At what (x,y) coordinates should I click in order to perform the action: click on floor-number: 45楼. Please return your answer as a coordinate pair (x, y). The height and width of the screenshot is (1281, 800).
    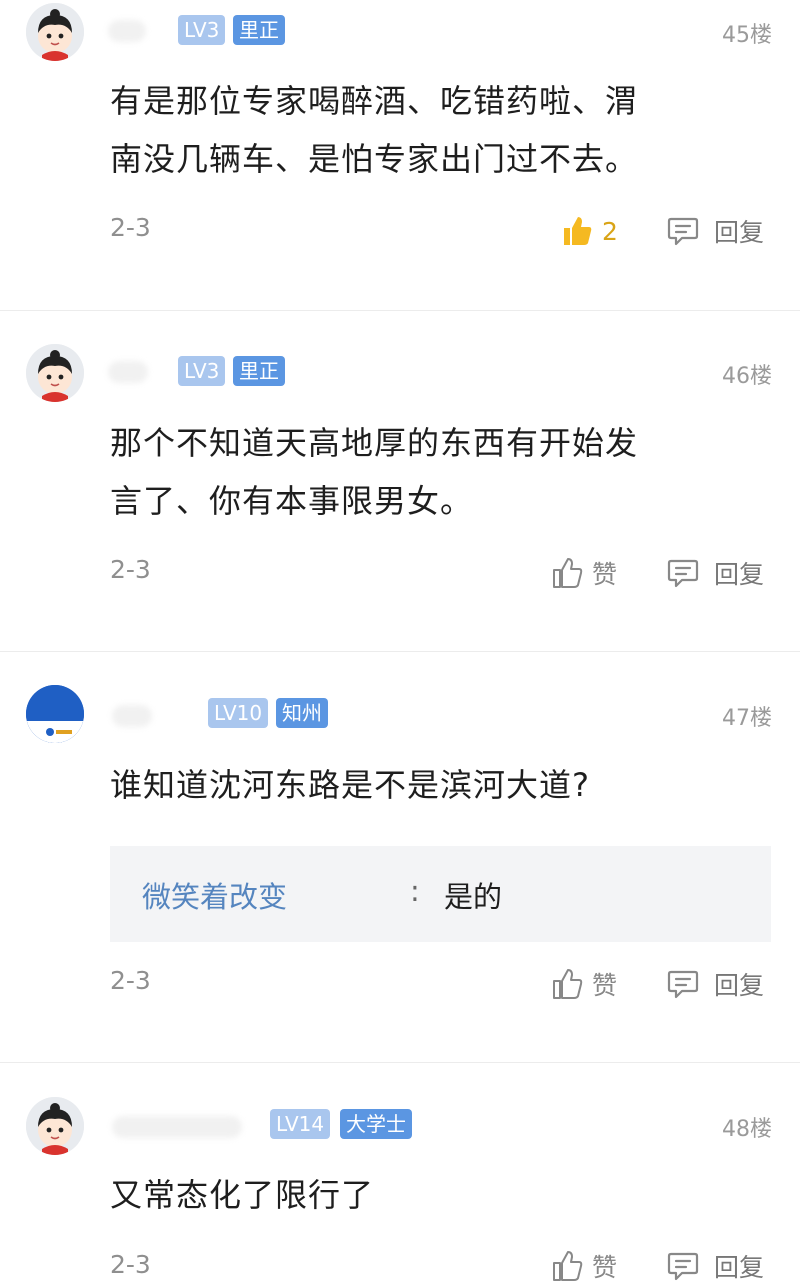
    Looking at the image, I should click on (747, 35).